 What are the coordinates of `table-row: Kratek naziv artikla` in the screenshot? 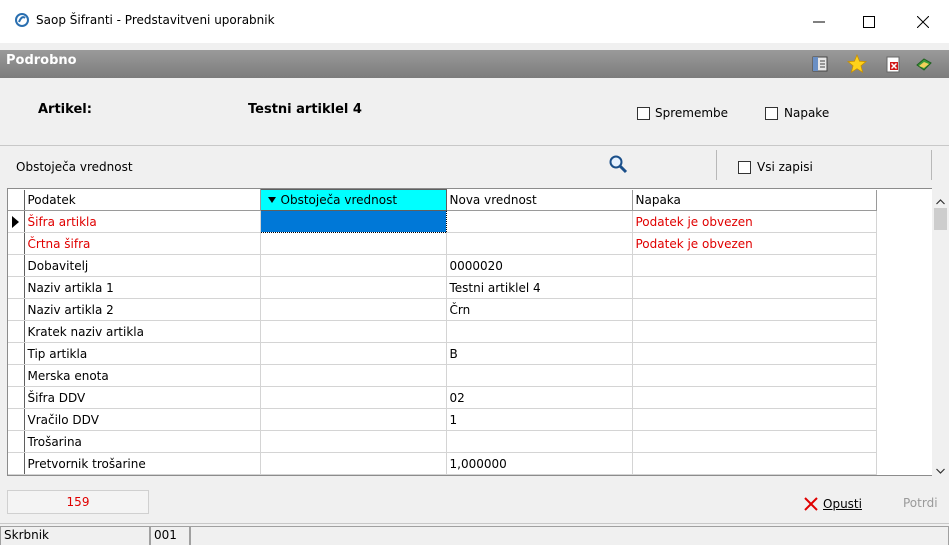 It's located at (442, 331).